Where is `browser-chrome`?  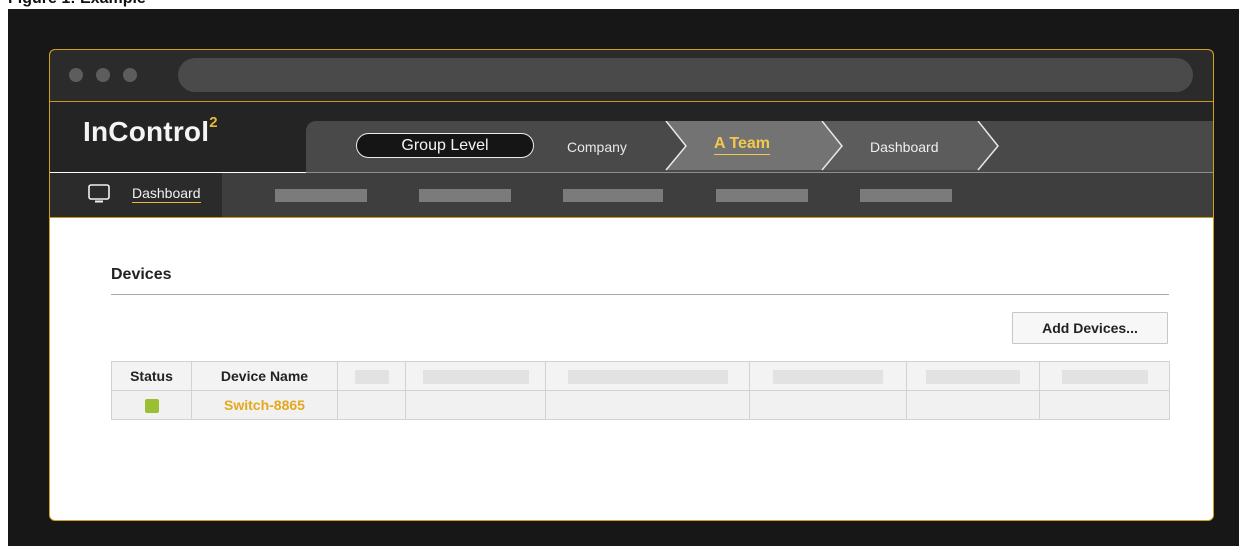 browser-chrome is located at coordinates (631, 76).